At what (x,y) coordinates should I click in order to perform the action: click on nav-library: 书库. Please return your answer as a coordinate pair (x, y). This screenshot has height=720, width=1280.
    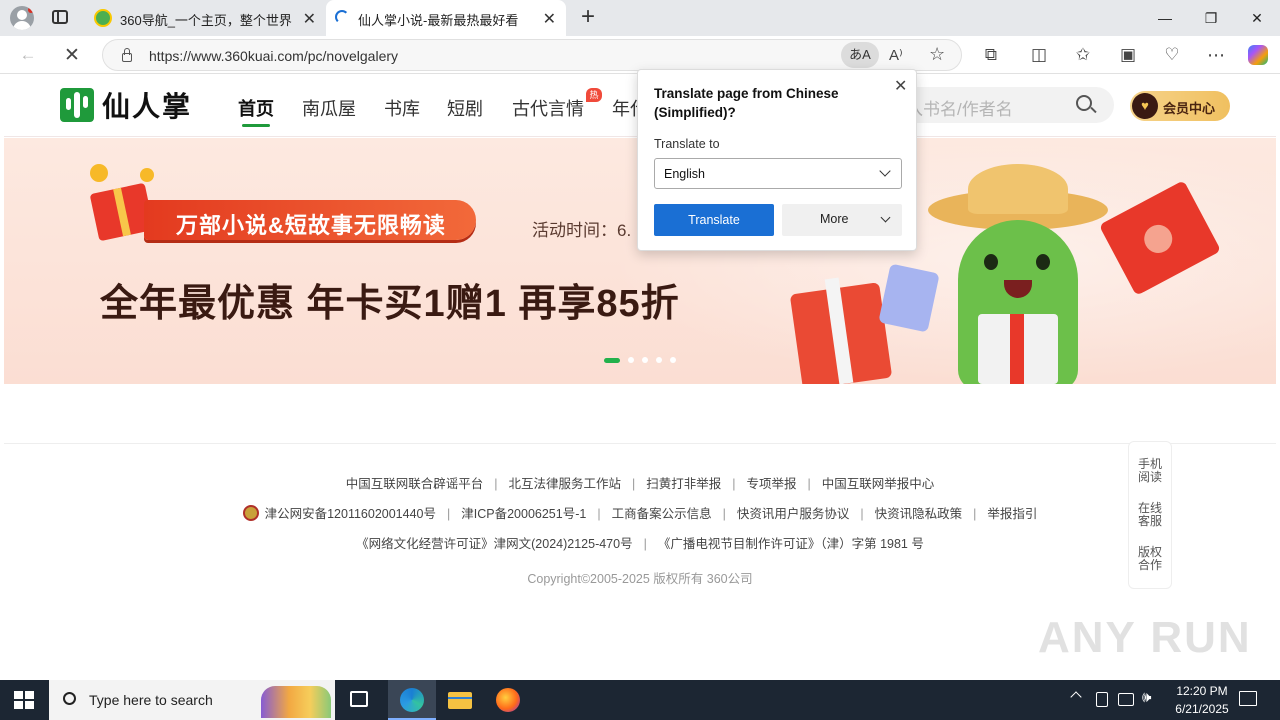
    Looking at the image, I should click on (402, 108).